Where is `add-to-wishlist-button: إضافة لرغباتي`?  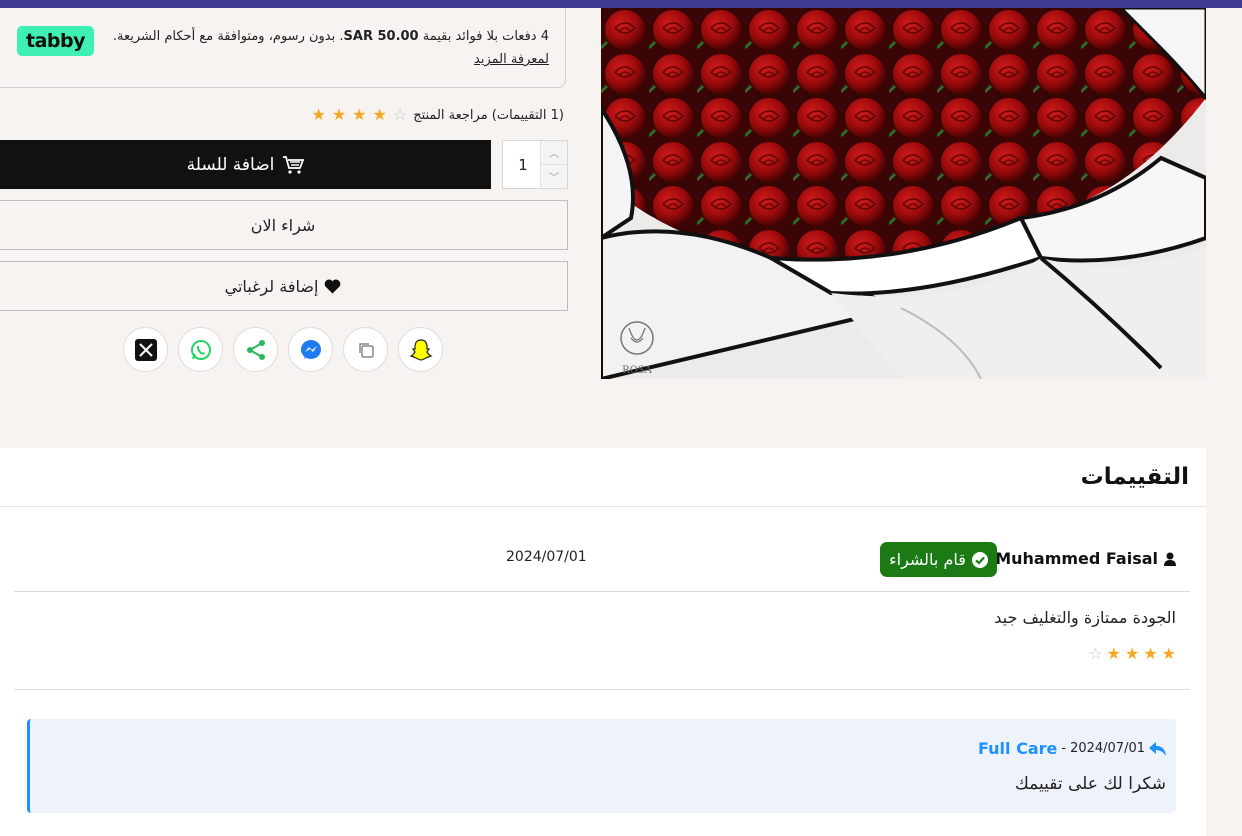
add-to-wishlist-button: إضافة لرغباتي is located at coordinates (284, 286).